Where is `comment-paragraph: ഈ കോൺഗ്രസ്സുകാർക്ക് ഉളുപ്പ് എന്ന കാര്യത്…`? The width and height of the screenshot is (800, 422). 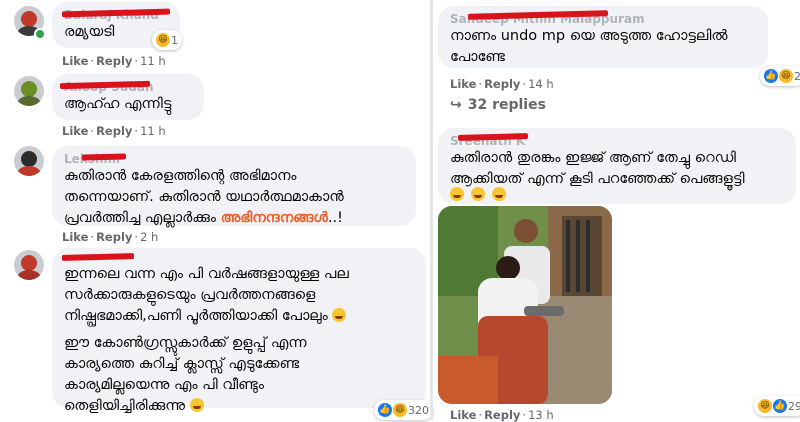
comment-paragraph: ഈ കോൺഗ്രസ്സുകാർക്ക് ഉളുപ്പ് എന്ന കാര്യത്… is located at coordinates (185, 374).